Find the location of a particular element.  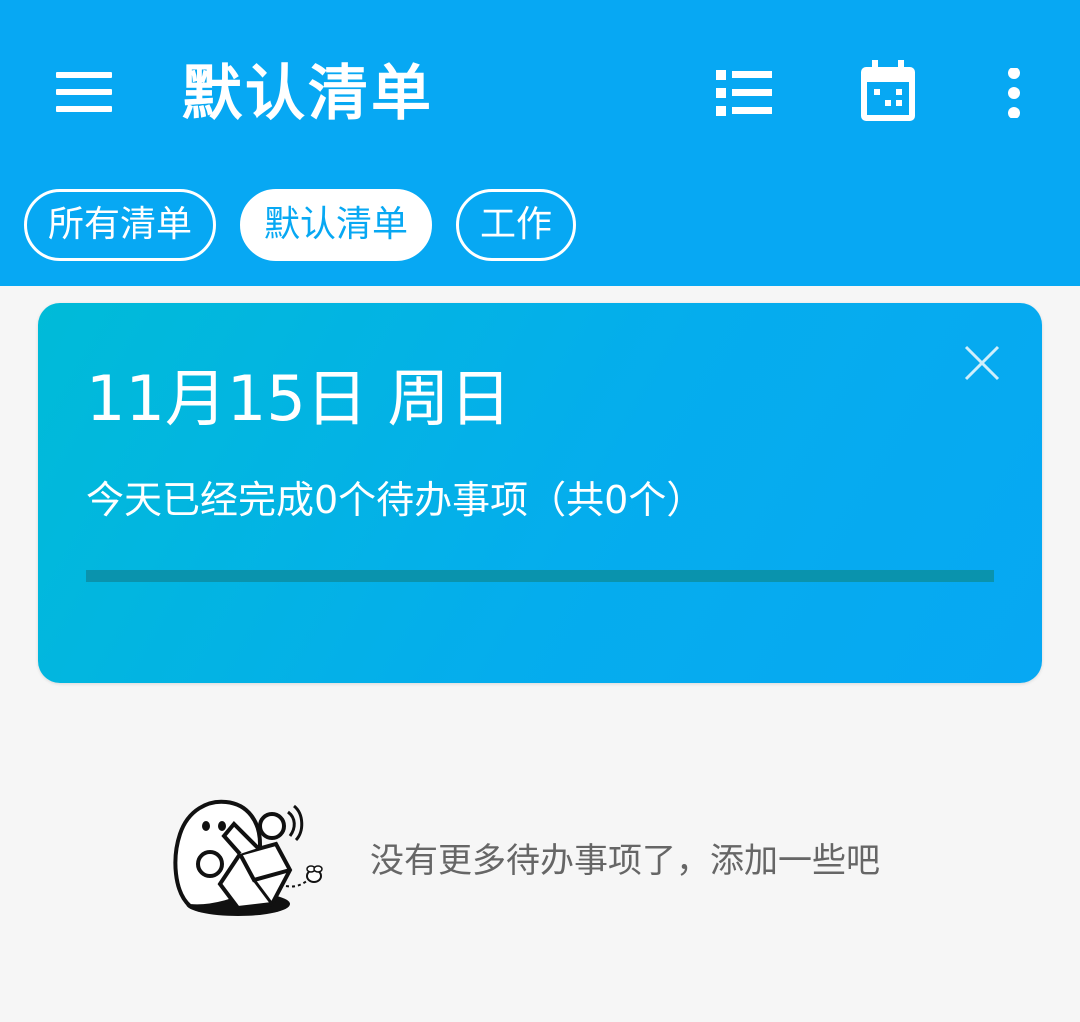

more-vert-icon is located at coordinates (1014, 93).